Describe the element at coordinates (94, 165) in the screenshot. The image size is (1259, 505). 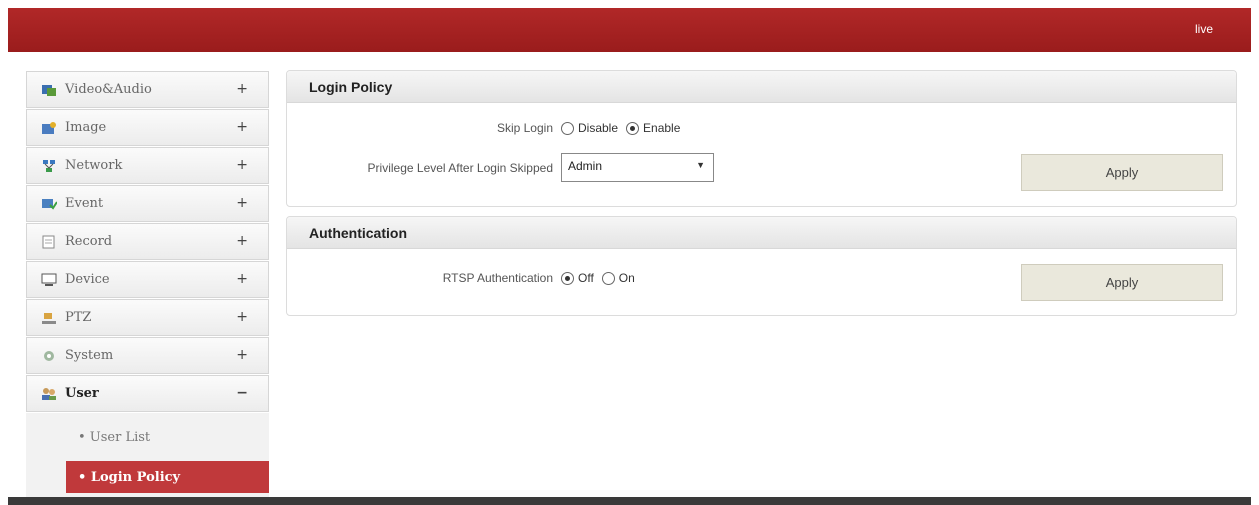
I see `sidebar-item-label: Network` at that location.